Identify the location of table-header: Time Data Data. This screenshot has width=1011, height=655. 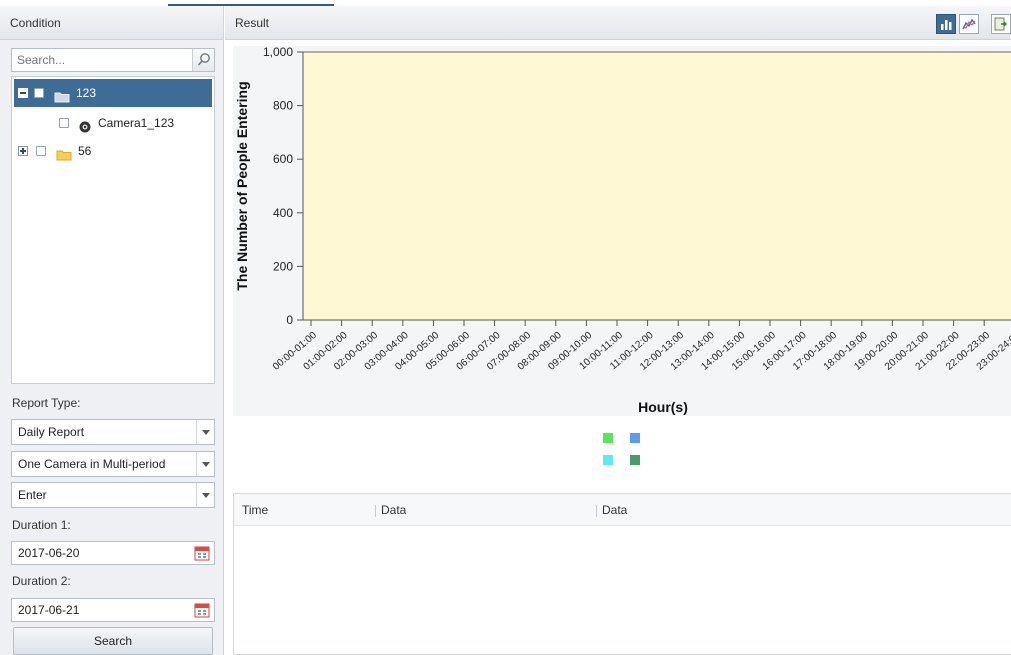
(622, 510).